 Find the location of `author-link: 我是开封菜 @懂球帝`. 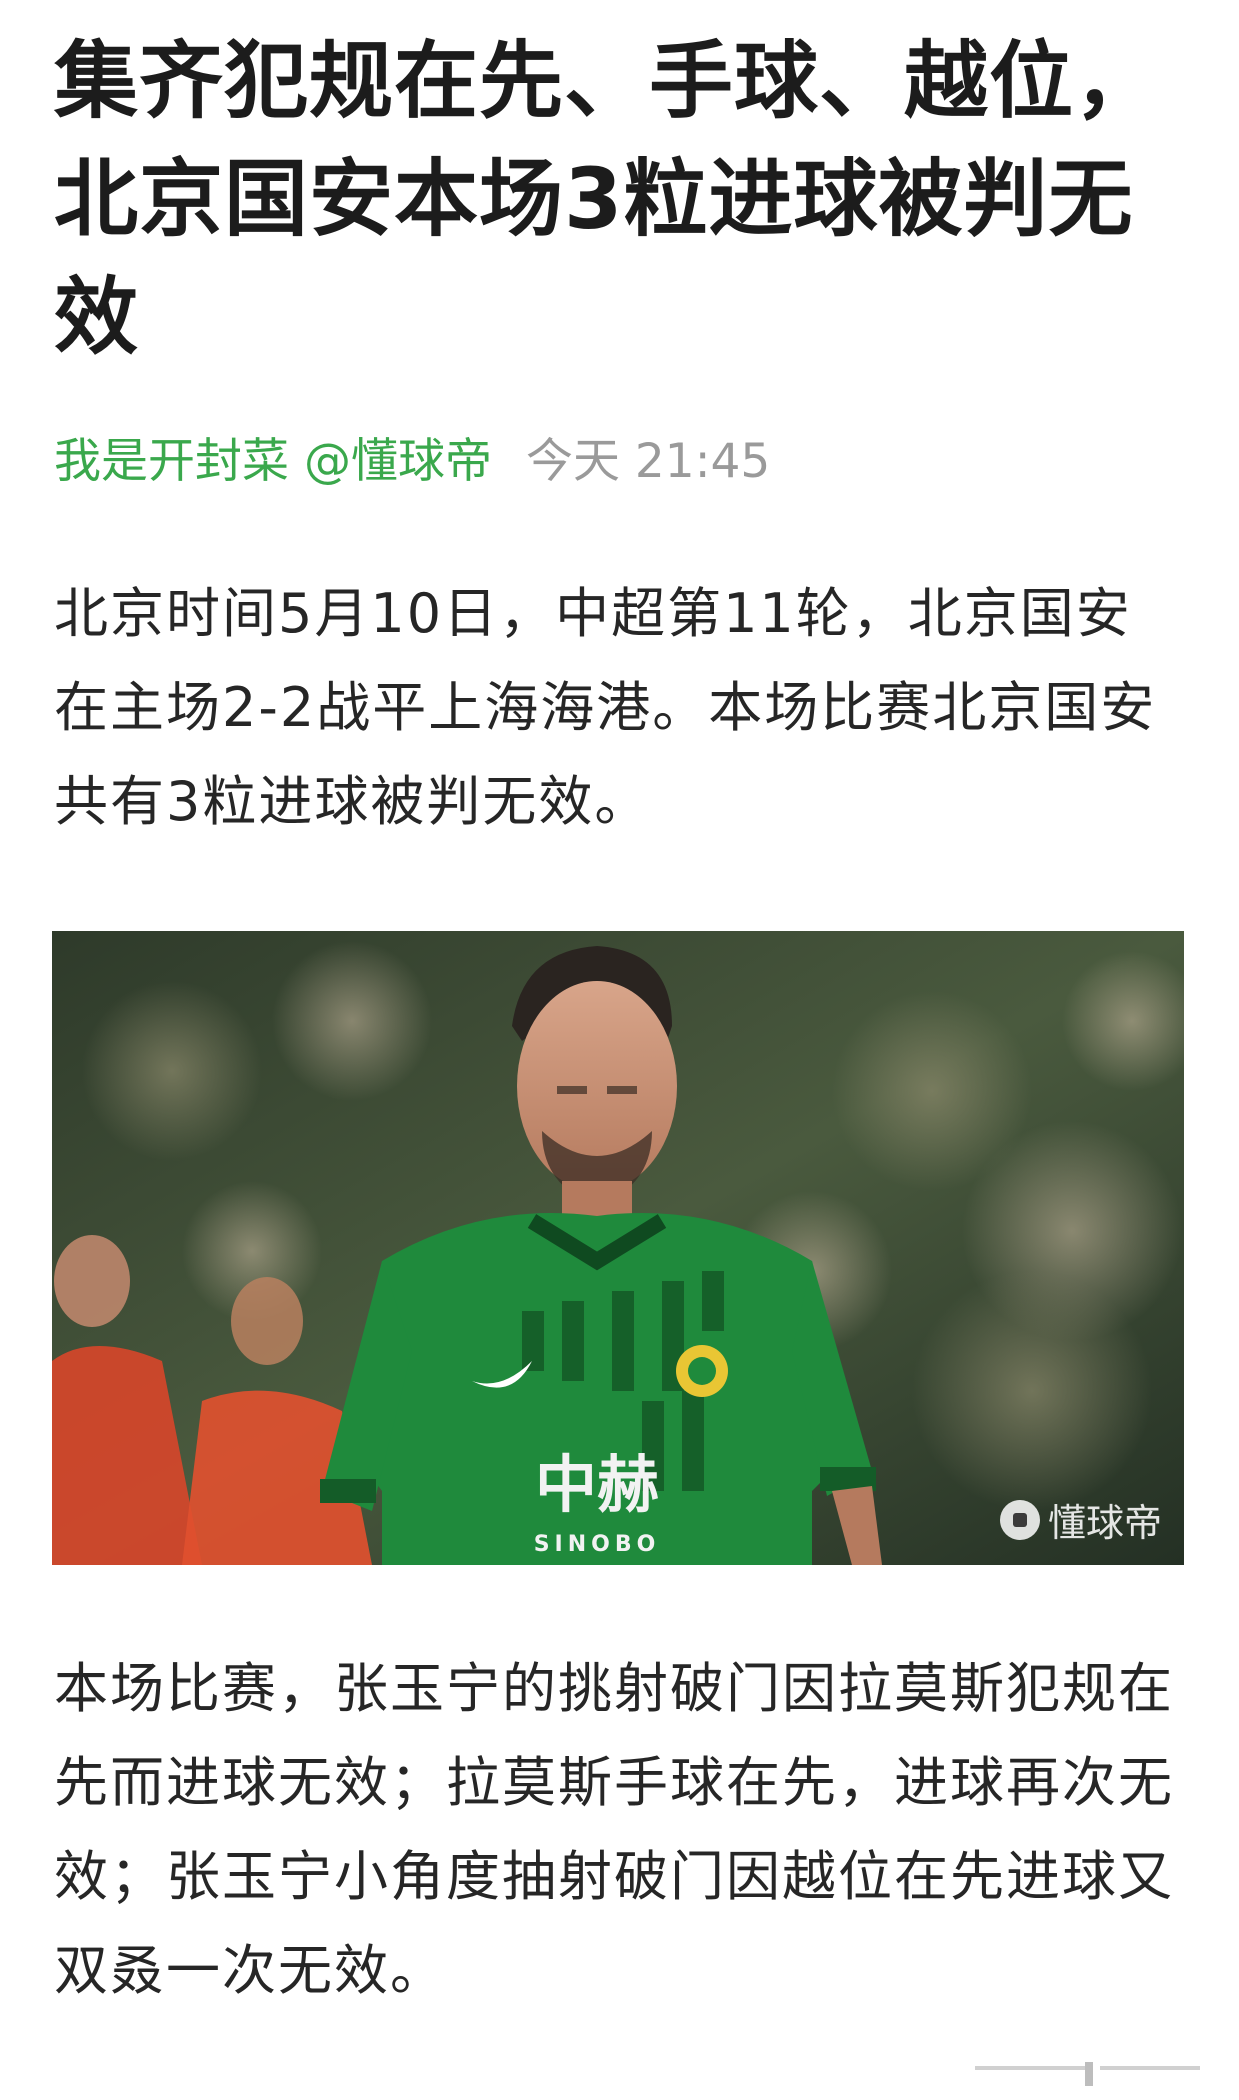

author-link: 我是开封菜 @懂球帝 is located at coordinates (273, 461).